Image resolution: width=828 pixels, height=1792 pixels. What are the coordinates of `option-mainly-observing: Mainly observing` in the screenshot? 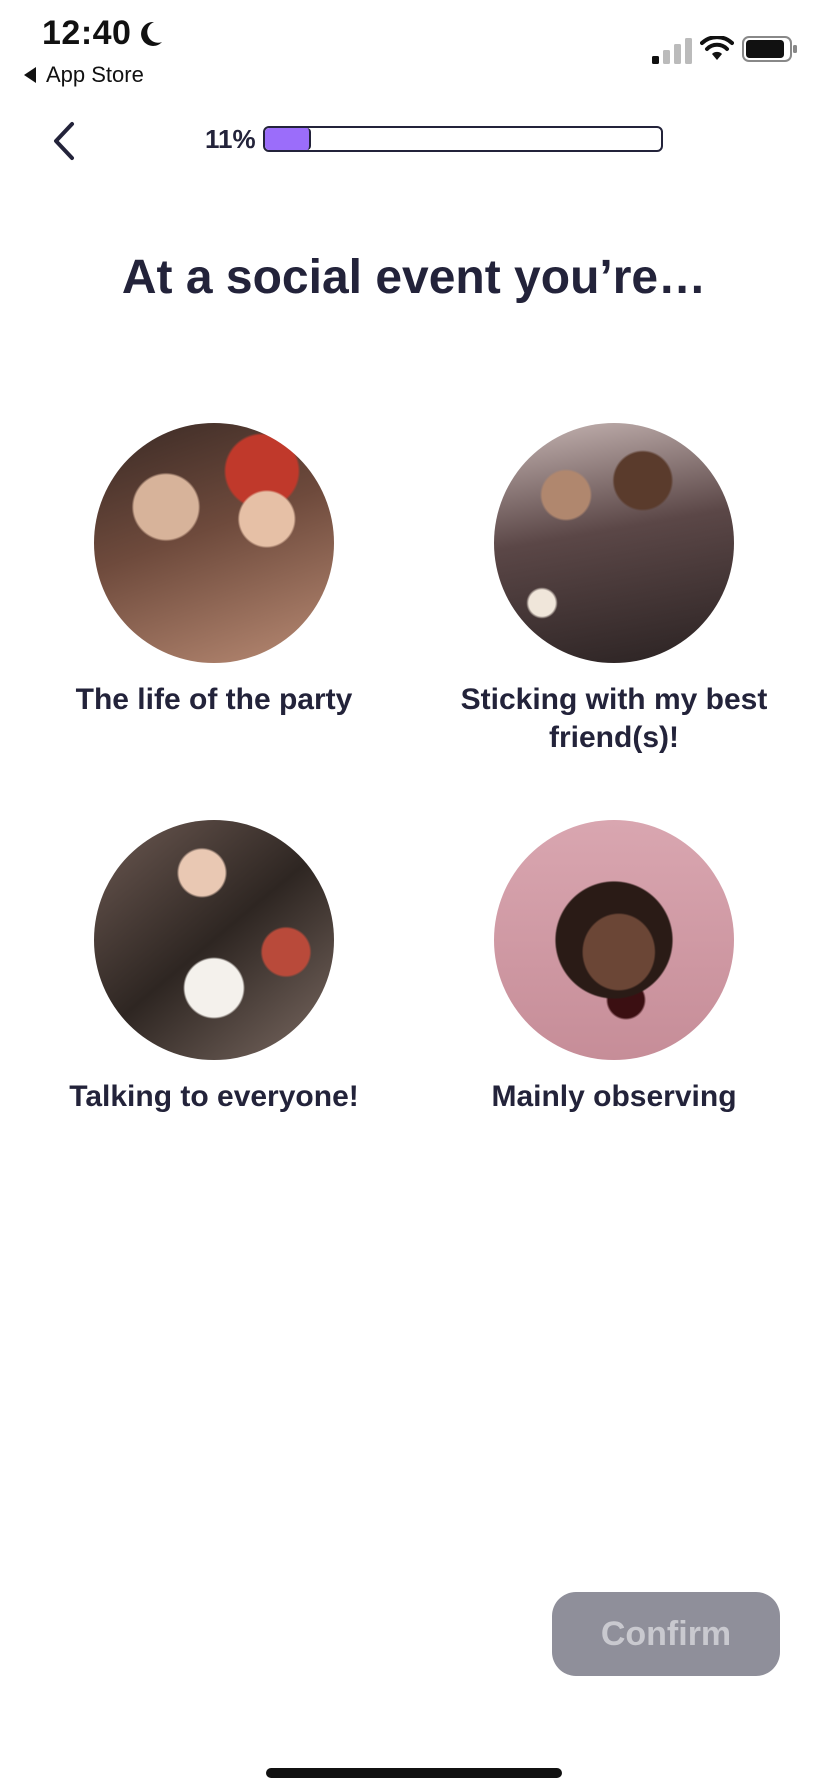 It's located at (614, 968).